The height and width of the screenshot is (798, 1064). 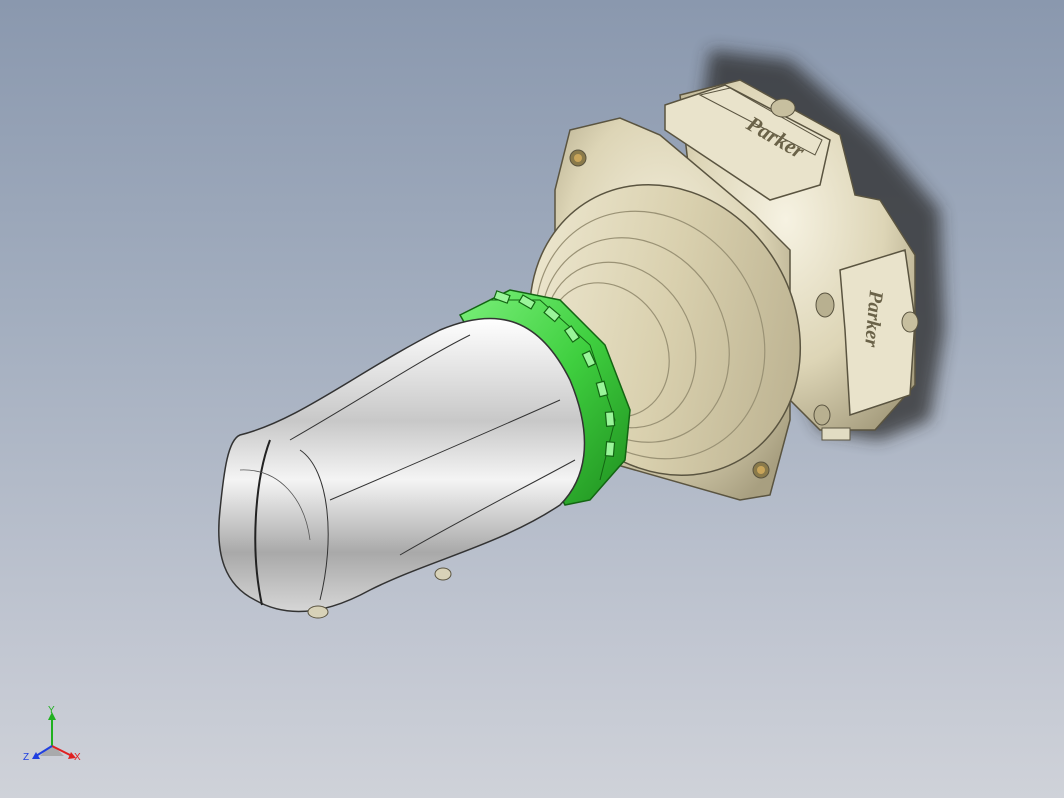 What do you see at coordinates (26, 757) in the screenshot?
I see `triad-z-label: Z` at bounding box center [26, 757].